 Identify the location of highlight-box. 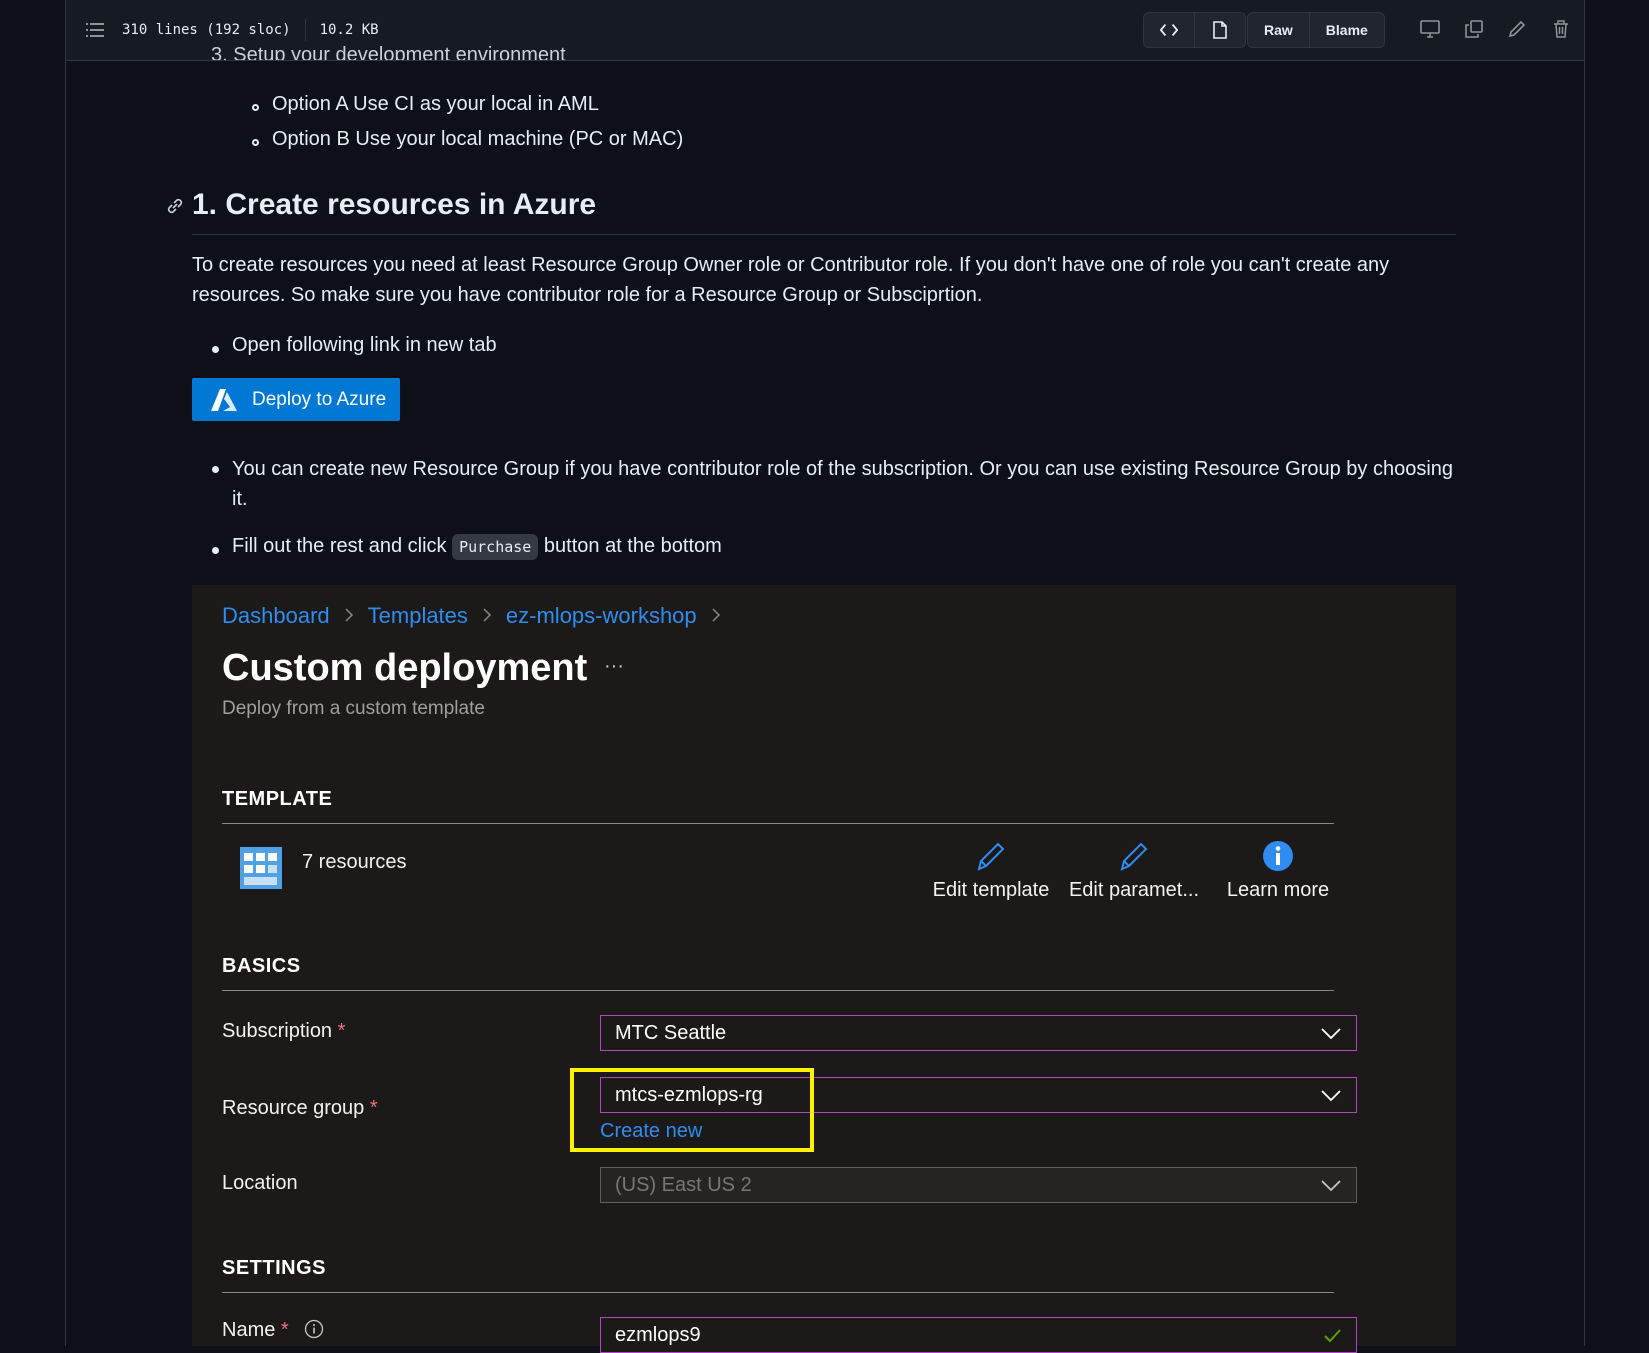
(692, 1110).